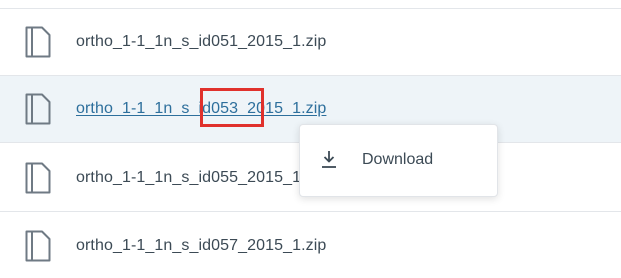 This screenshot has width=621, height=278. What do you see at coordinates (201, 109) in the screenshot?
I see `file-name-link: ortho_1-1_1n_s_id053_2015_1.zip` at bounding box center [201, 109].